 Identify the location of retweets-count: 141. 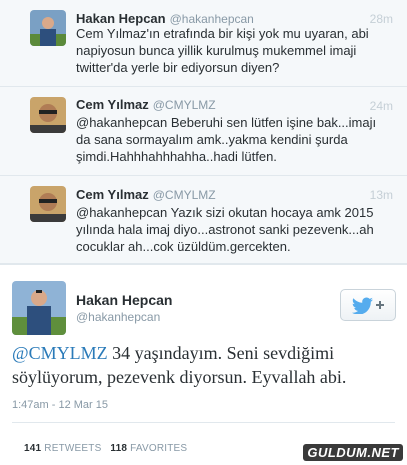
(33, 448).